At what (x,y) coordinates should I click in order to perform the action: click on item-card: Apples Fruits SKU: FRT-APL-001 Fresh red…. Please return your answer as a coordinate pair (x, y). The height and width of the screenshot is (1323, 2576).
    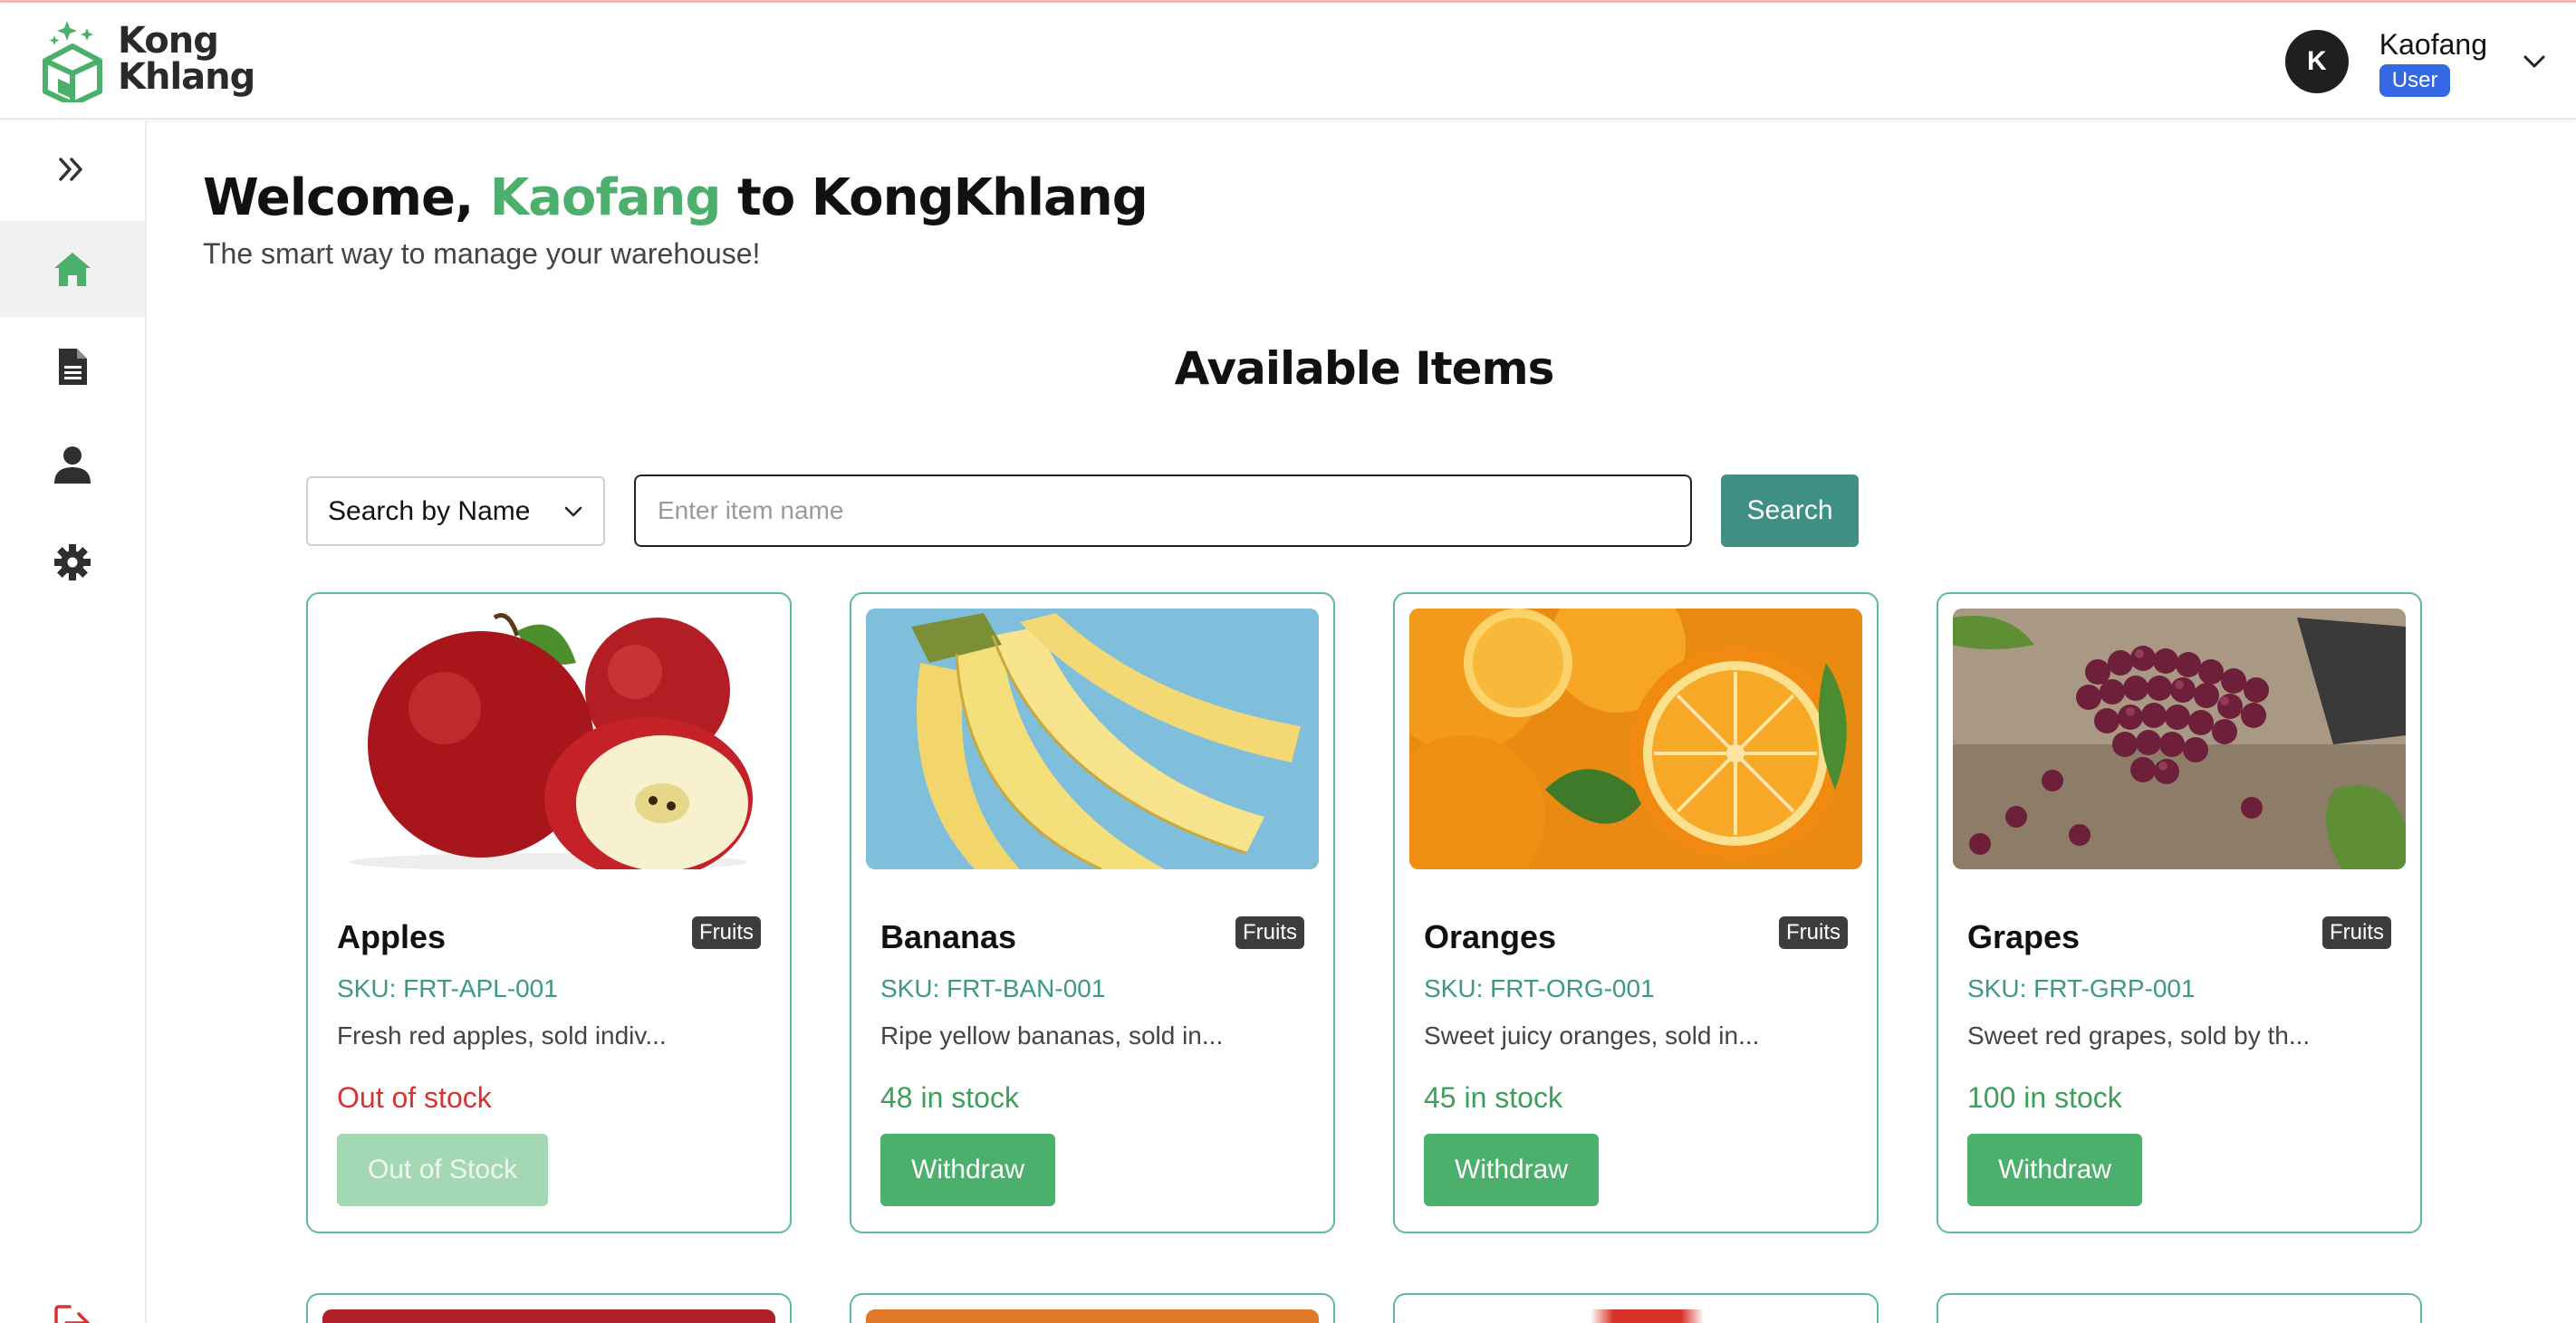
    Looking at the image, I should click on (549, 913).